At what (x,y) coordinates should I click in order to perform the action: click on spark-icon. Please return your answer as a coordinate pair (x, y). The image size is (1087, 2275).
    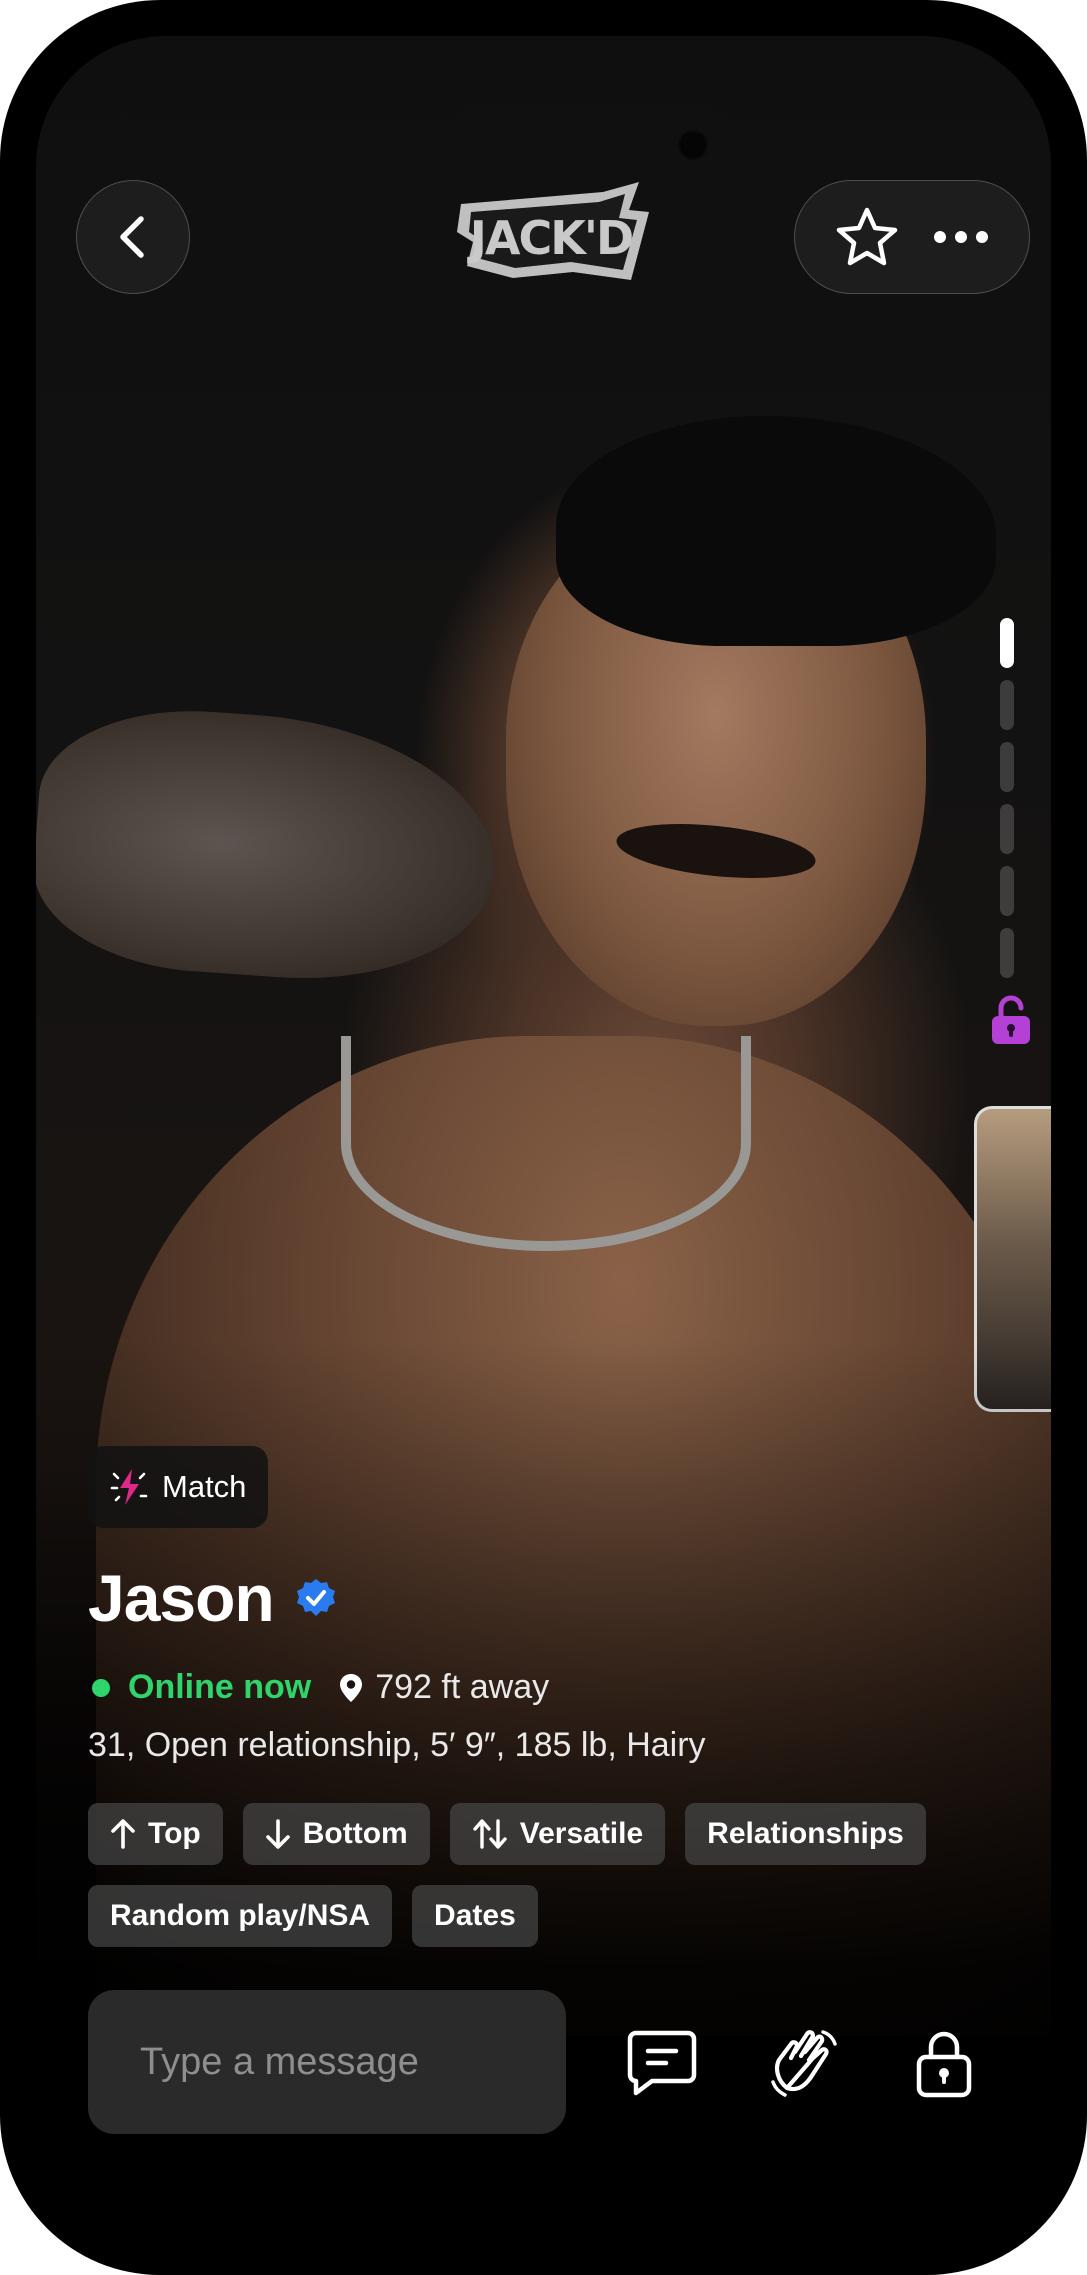
    Looking at the image, I should click on (129, 1487).